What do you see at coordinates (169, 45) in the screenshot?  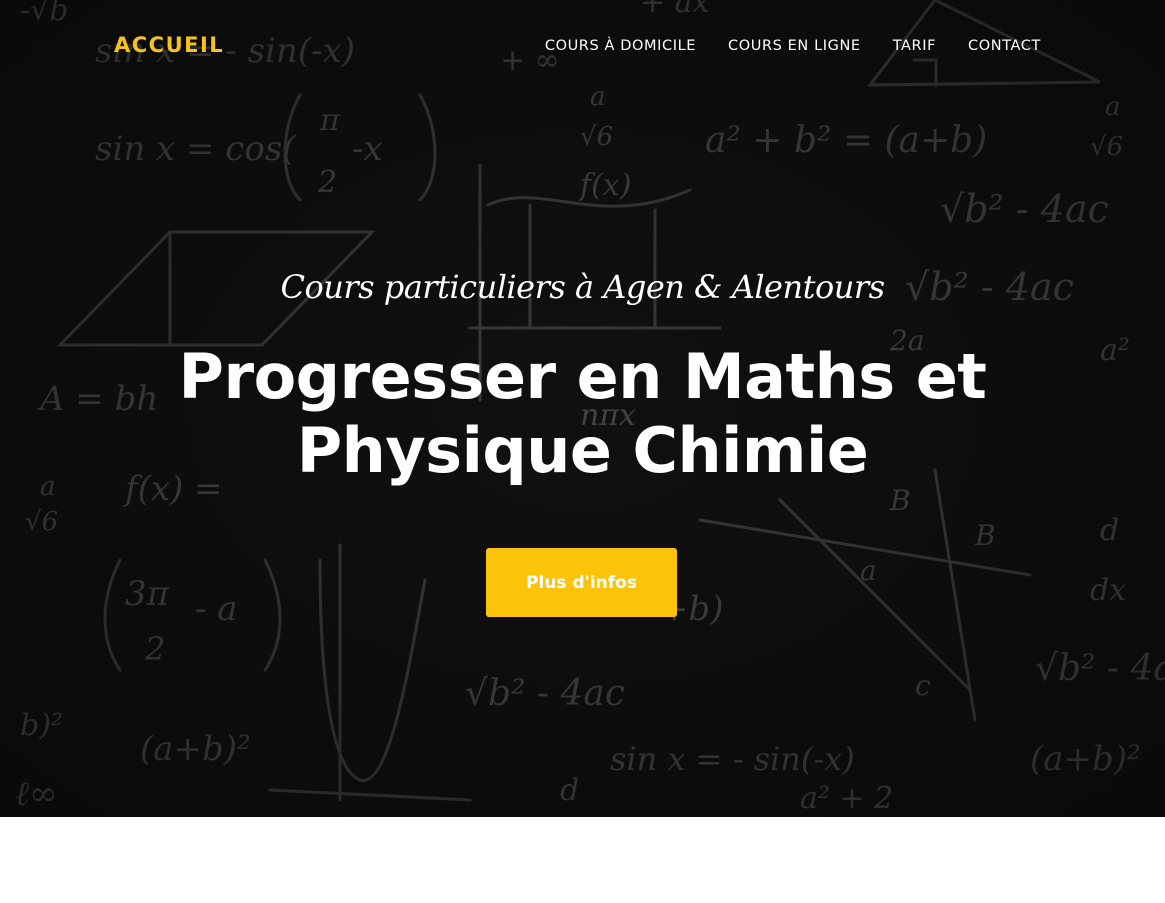 I see `brand-home-link: ACCUEIL` at bounding box center [169, 45].